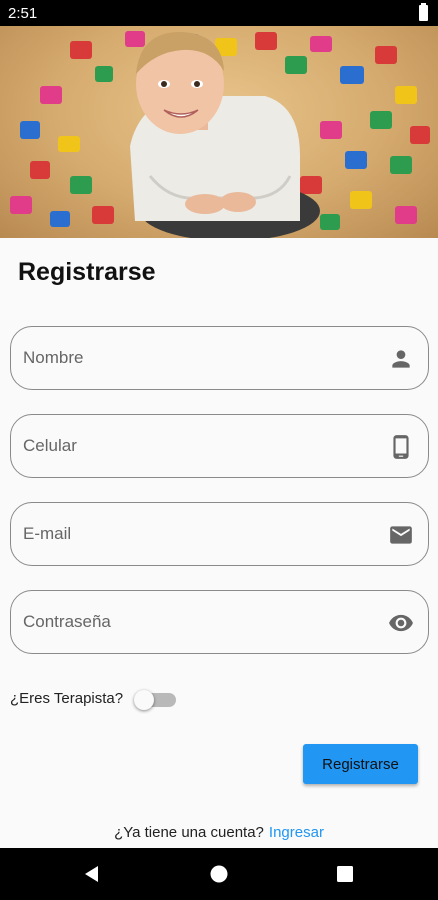 Image resolution: width=438 pixels, height=900 pixels. What do you see at coordinates (423, 12) in the screenshot?
I see `battery-icon` at bounding box center [423, 12].